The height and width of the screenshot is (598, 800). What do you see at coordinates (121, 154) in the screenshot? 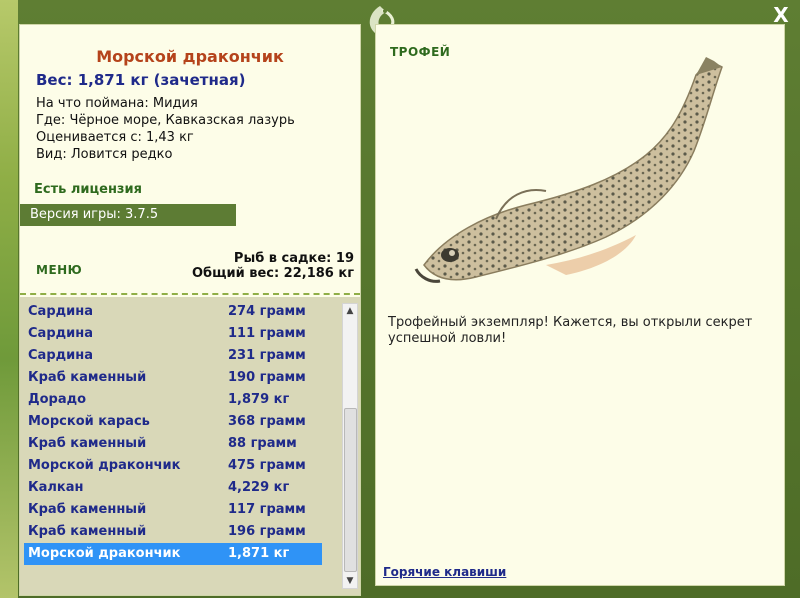
I see `detail-value: Ловится редко` at bounding box center [121, 154].